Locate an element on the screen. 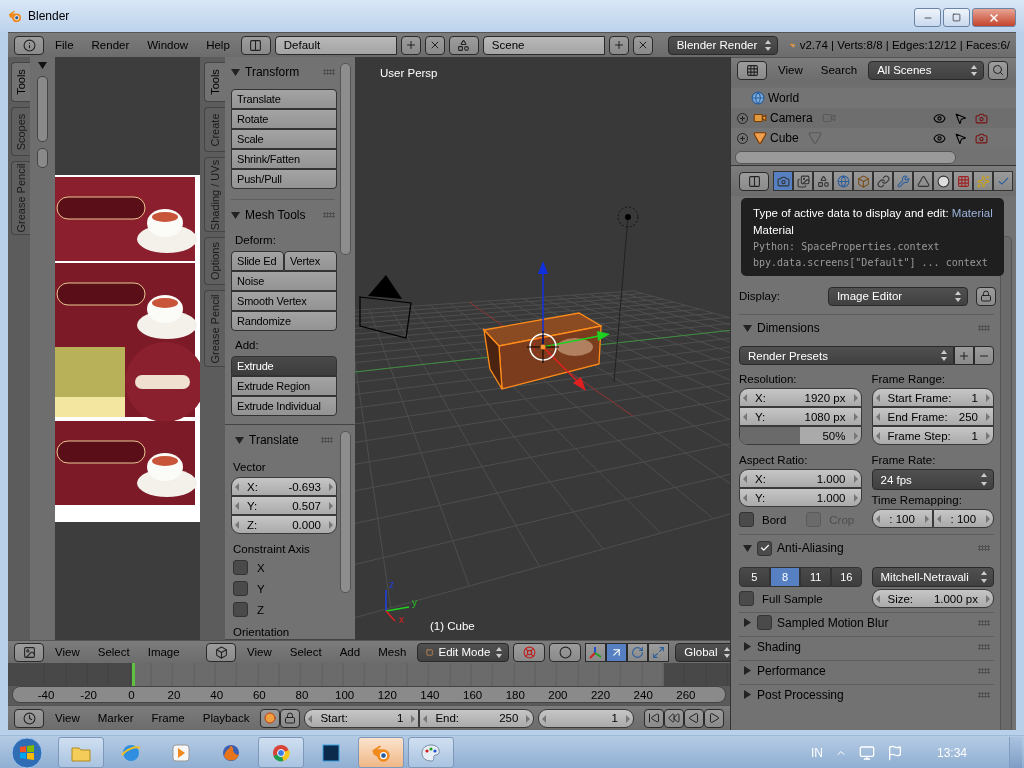 Image resolution: width=1024 pixels, height=768 pixels. panel-header: Shading is located at coordinates (866, 646).